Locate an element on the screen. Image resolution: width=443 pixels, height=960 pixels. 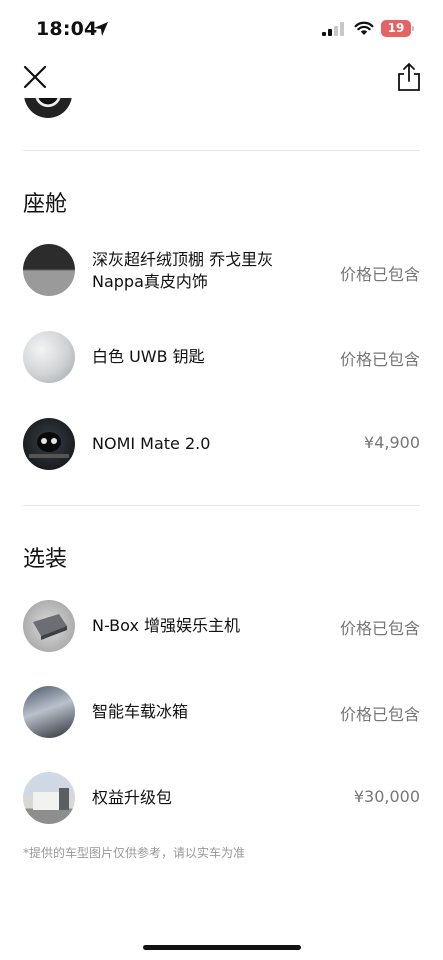
list-item: N-Box 增强娱乐主机 价格已包含 is located at coordinates (221, 630).